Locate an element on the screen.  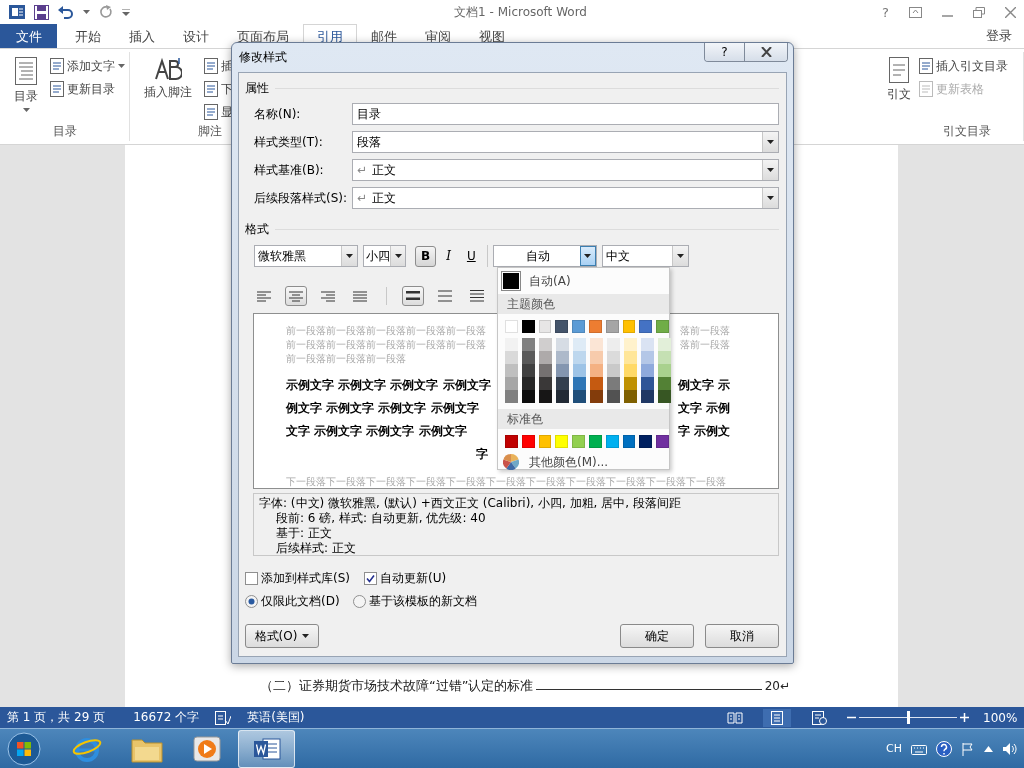
ribbon-button: 引文 is located at coordinates (899, 89).